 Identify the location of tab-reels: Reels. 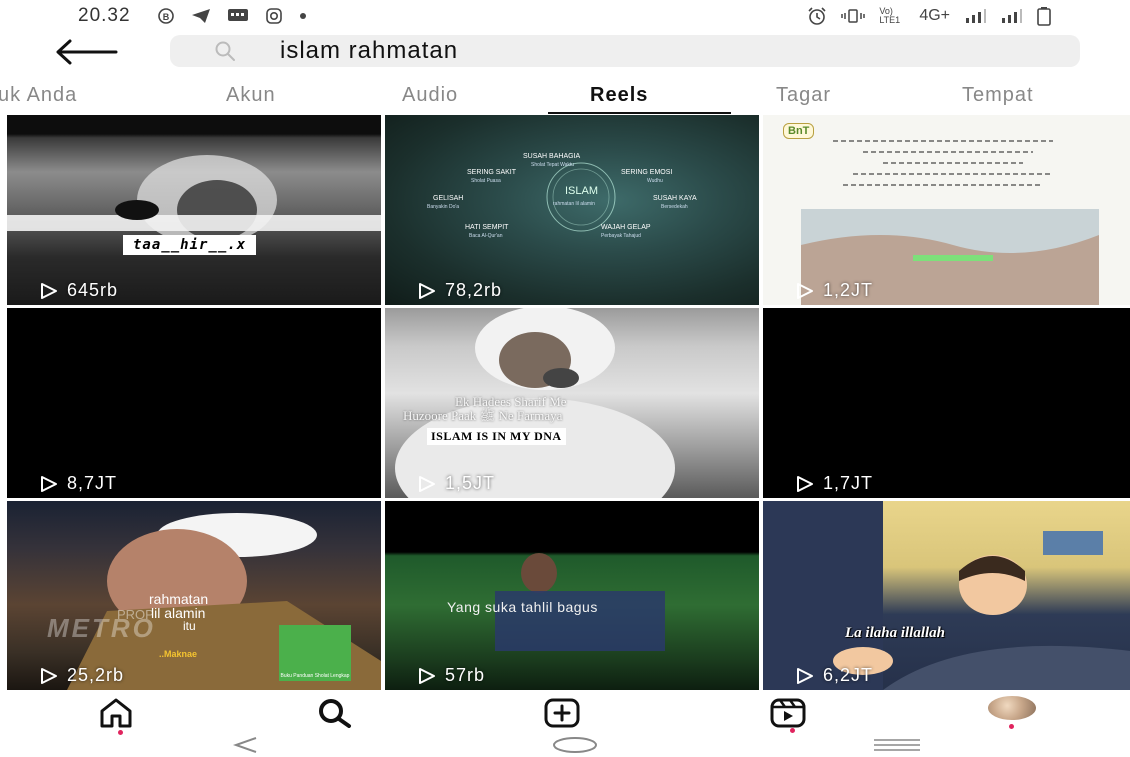
(619, 95).